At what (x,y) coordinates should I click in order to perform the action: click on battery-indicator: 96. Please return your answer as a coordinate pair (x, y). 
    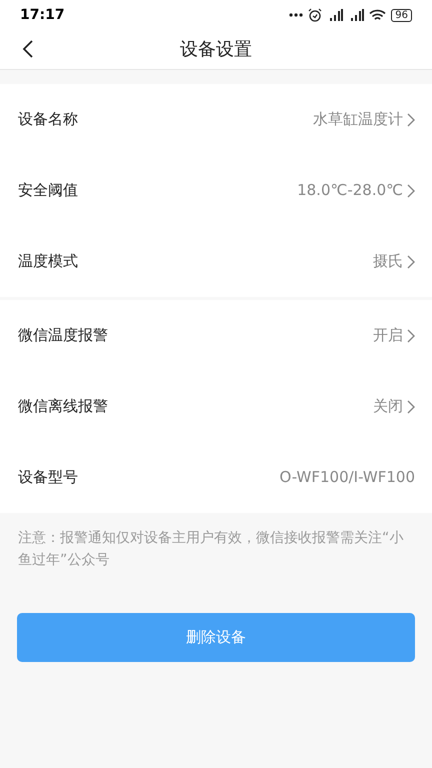
    Looking at the image, I should click on (401, 15).